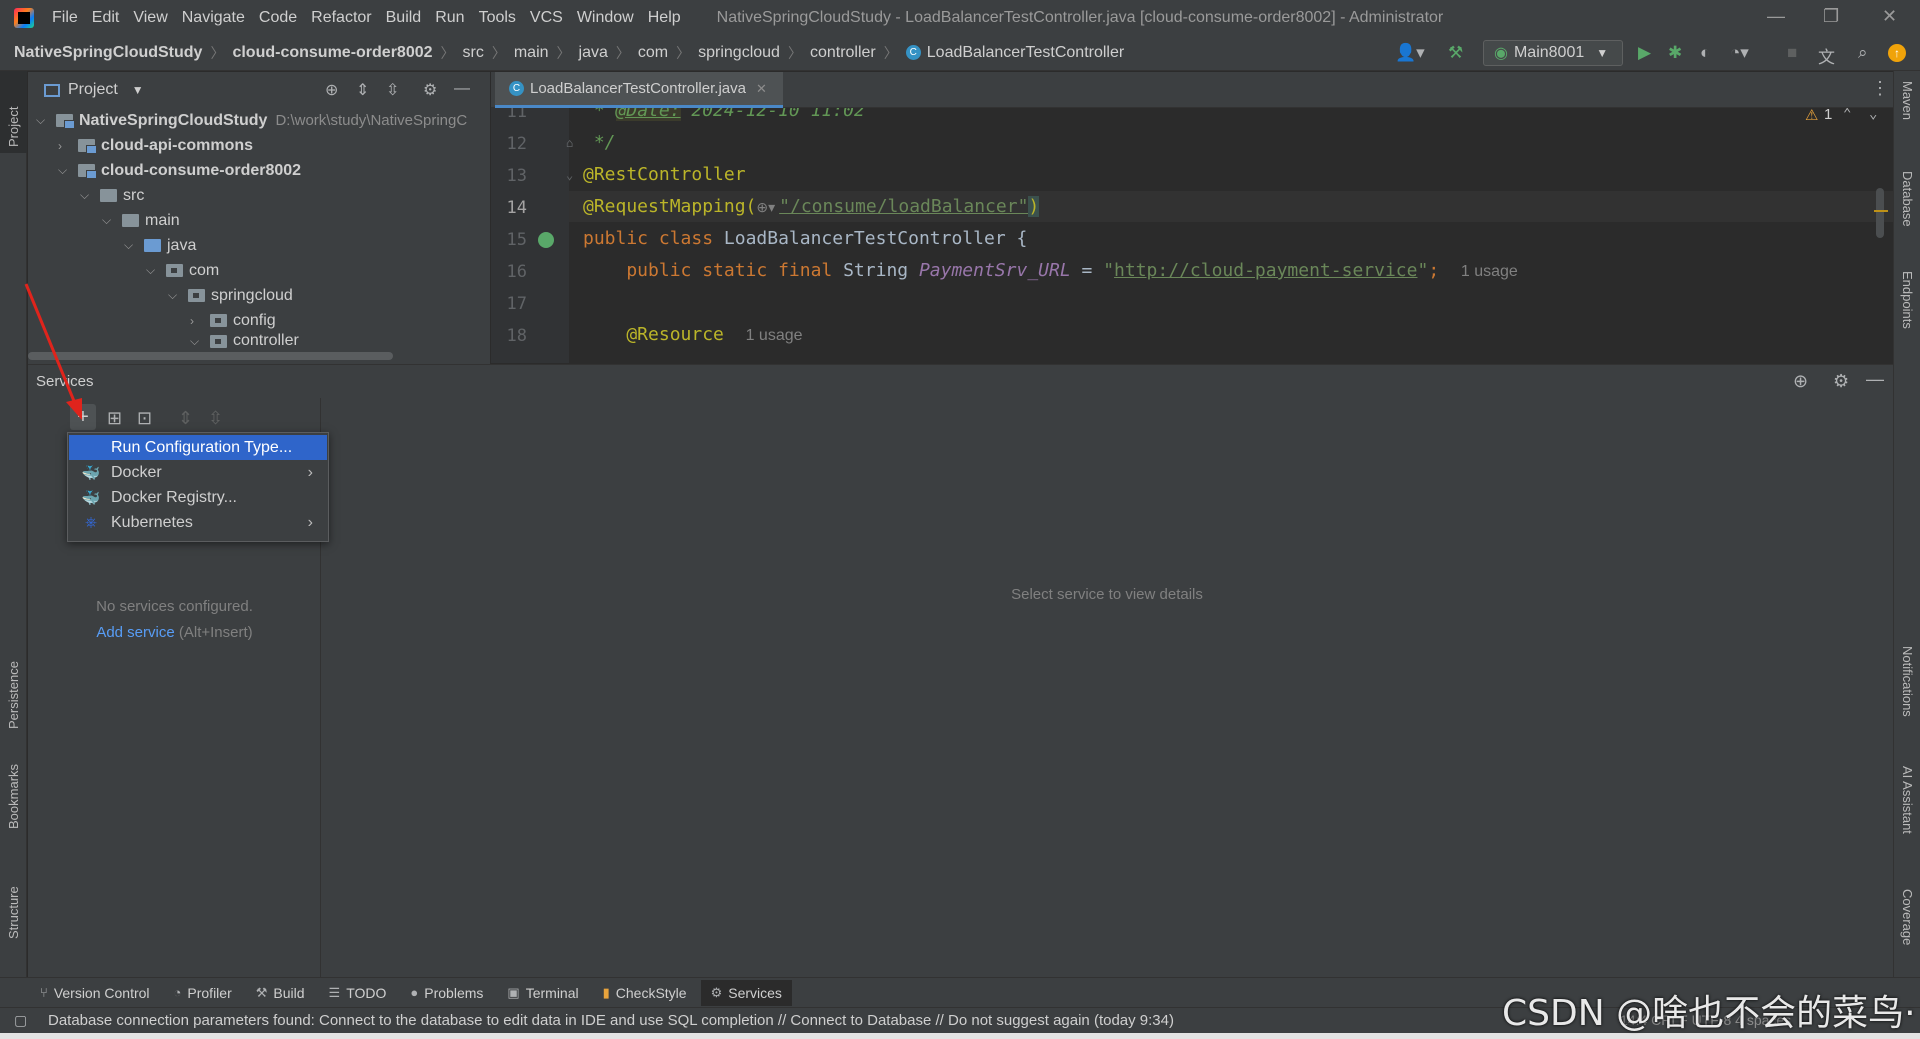  What do you see at coordinates (65, 18) in the screenshot?
I see `menu-file: File` at bounding box center [65, 18].